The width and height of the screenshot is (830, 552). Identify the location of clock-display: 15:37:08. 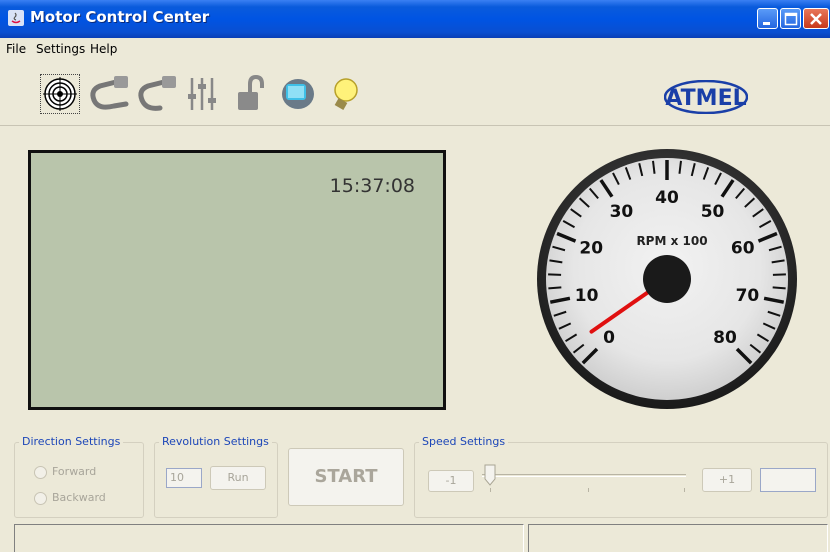
(372, 186).